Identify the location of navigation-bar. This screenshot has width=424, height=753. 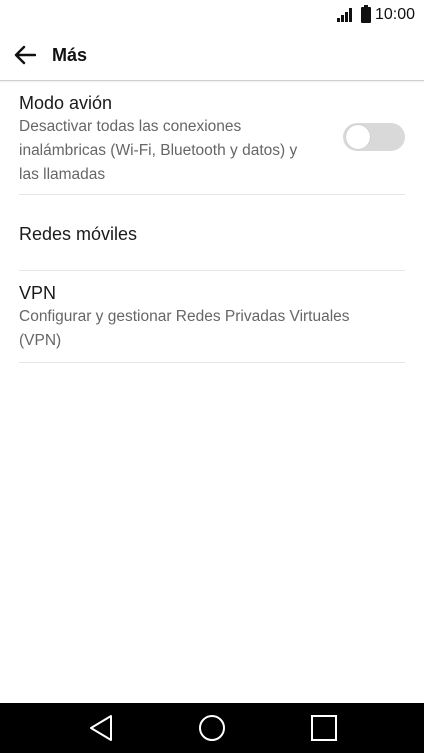
(212, 728).